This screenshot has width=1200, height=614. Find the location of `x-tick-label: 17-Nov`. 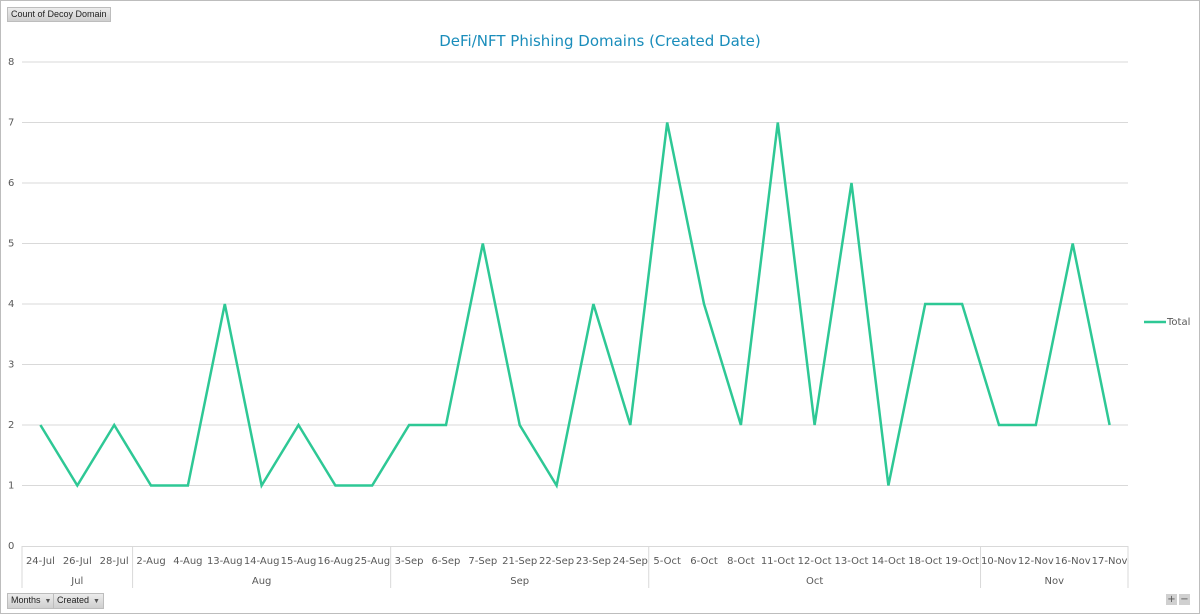

x-tick-label: 17-Nov is located at coordinates (1110, 561).